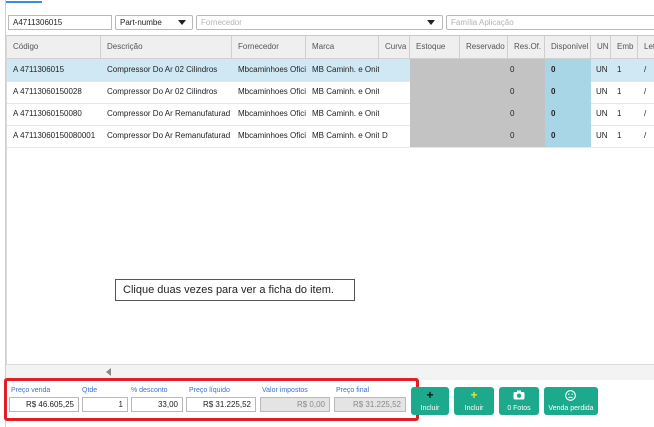  Describe the element at coordinates (568, 47) in the screenshot. I see `col-disponivel: Disponível` at that location.